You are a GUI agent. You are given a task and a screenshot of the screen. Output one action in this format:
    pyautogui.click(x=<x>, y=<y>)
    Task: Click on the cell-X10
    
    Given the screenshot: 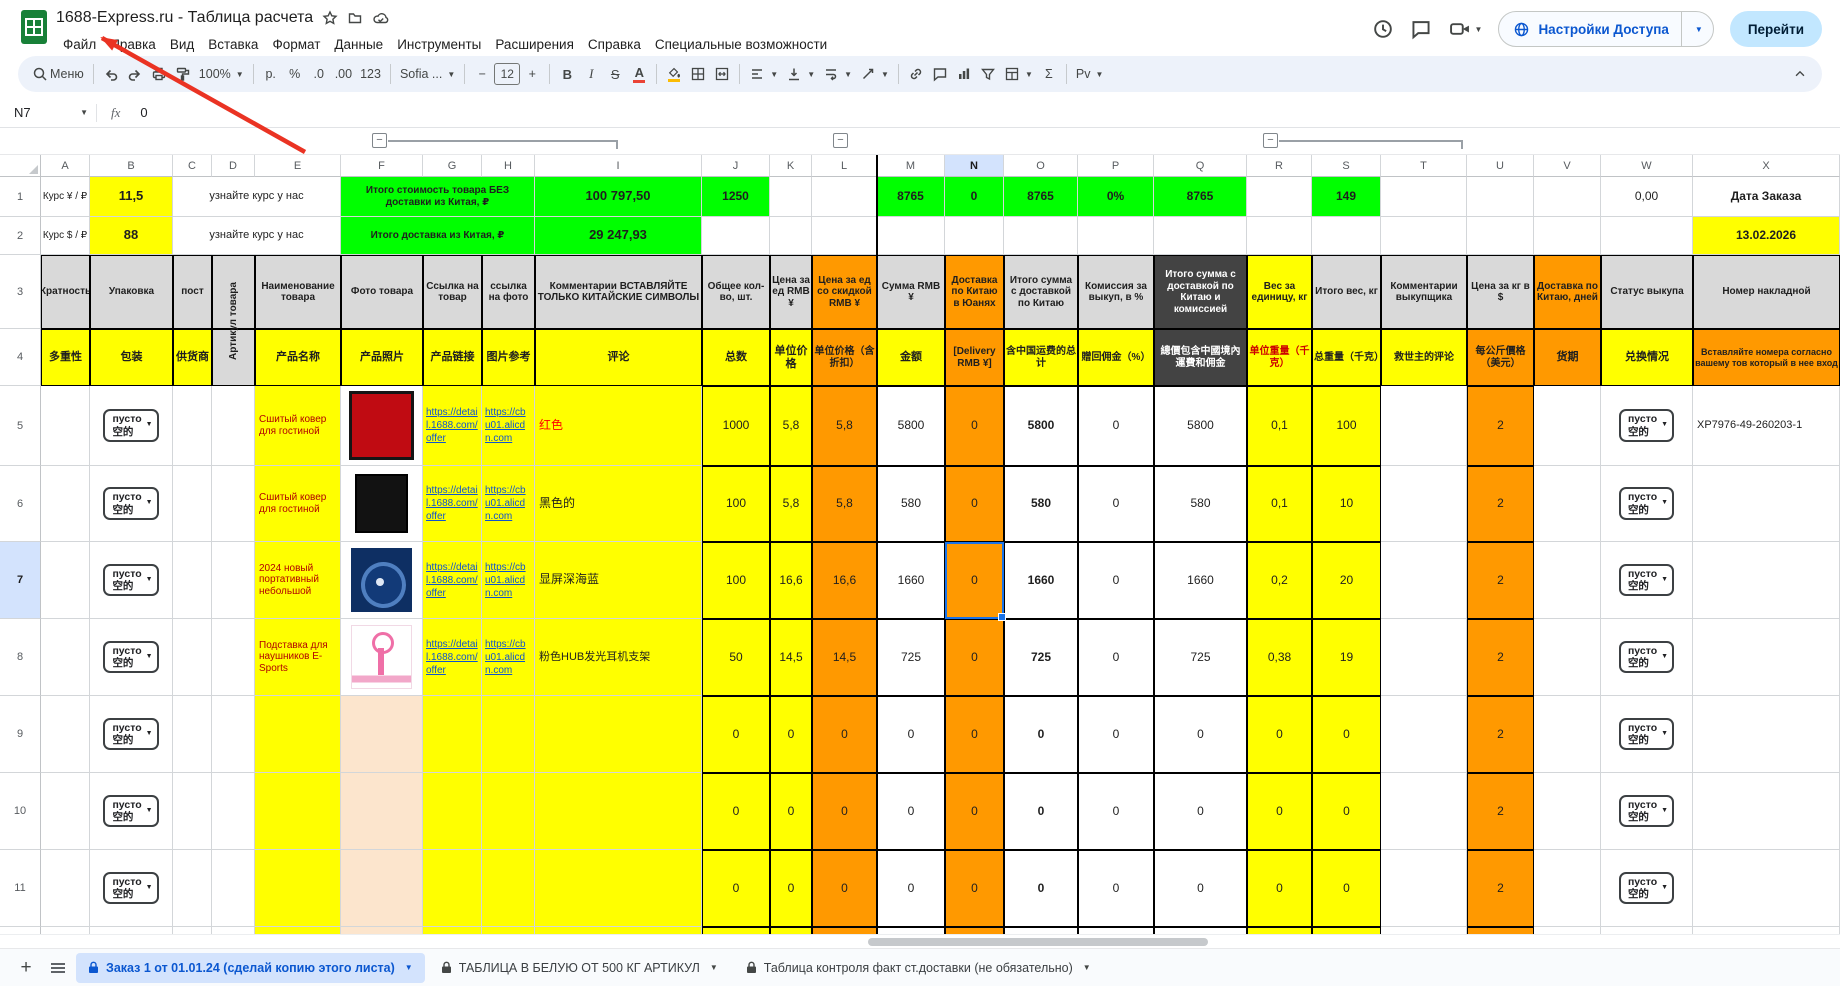 What is the action you would take?
    pyautogui.click(x=1766, y=811)
    